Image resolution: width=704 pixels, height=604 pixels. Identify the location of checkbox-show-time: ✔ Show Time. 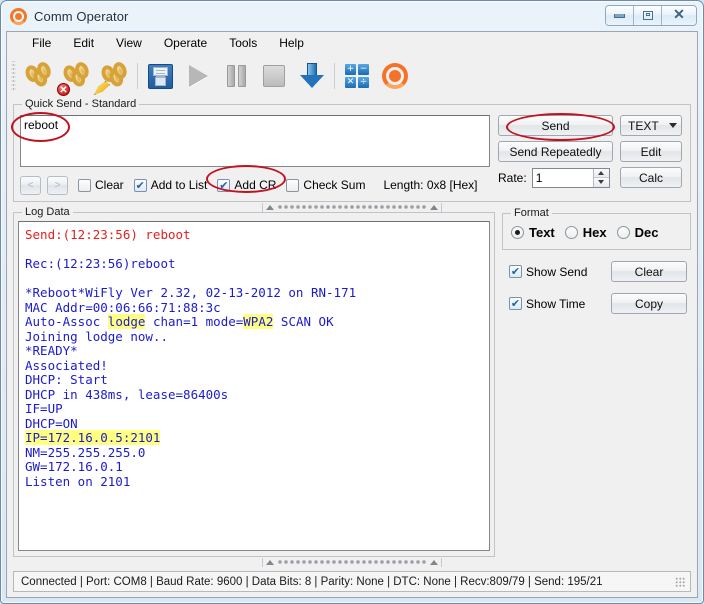
(547, 304).